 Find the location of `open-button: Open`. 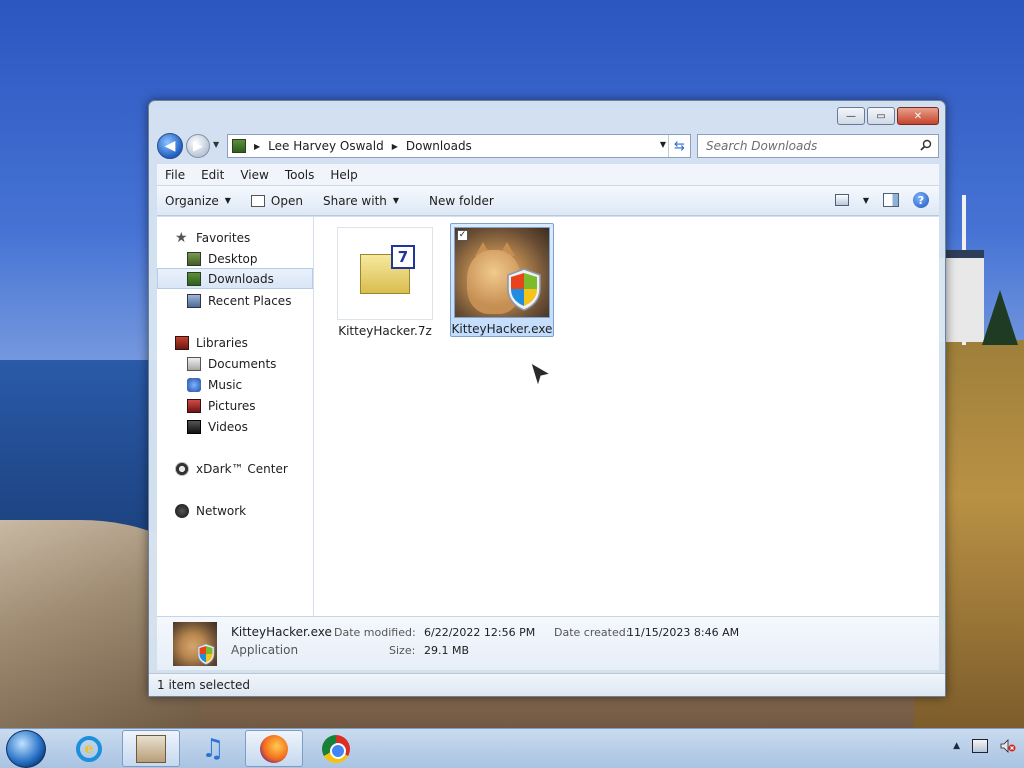

open-button: Open is located at coordinates (277, 200).